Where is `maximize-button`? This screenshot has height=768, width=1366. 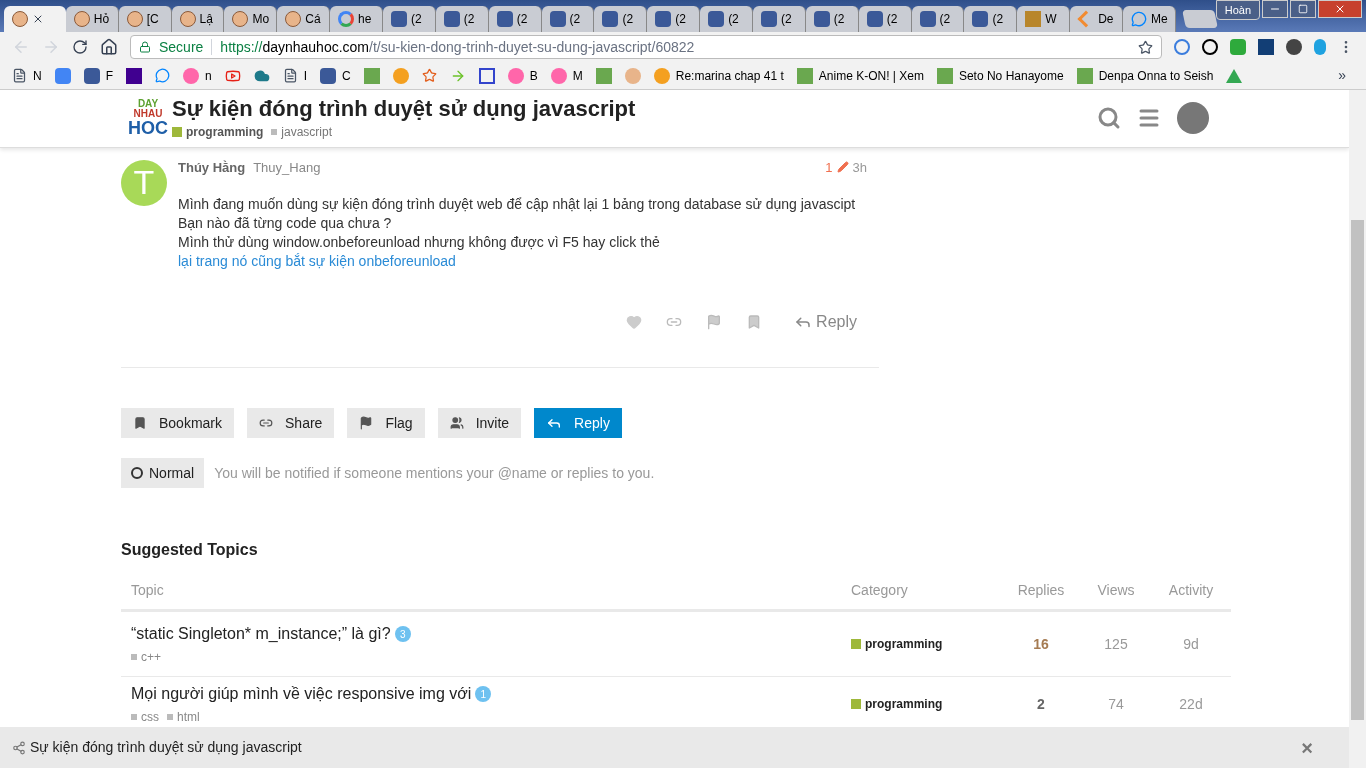 maximize-button is located at coordinates (1303, 9).